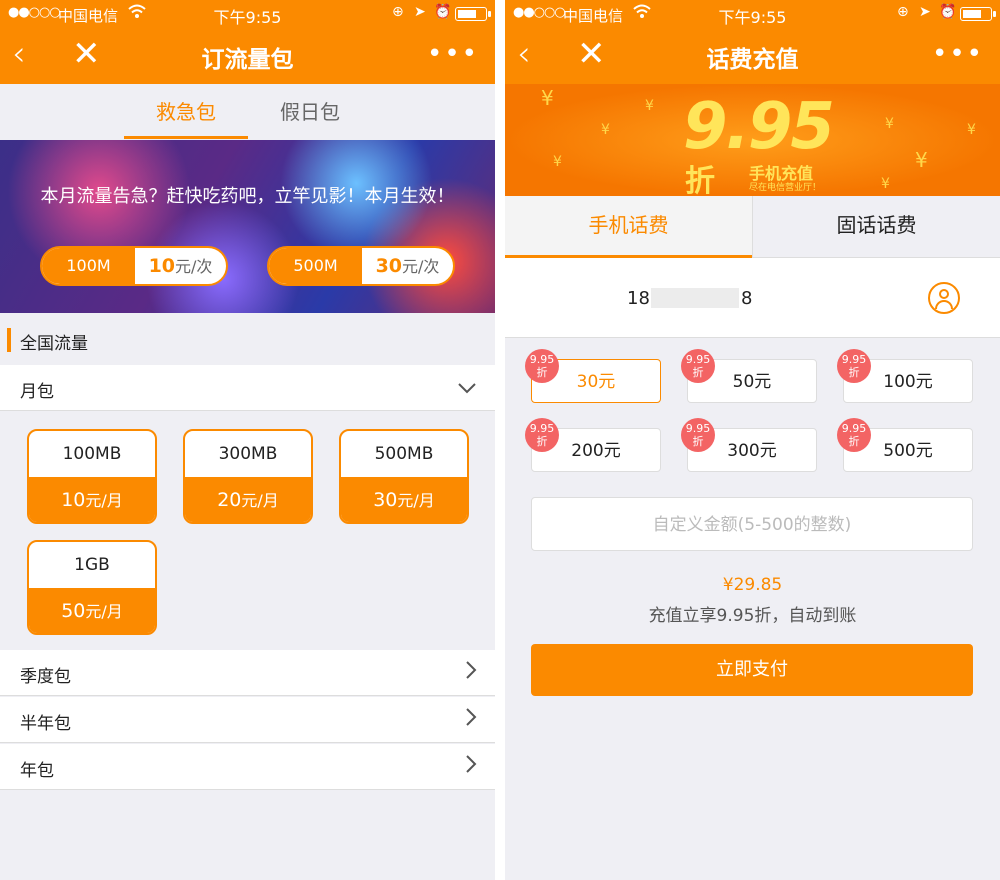  Describe the element at coordinates (315, 266) in the screenshot. I see `pill-amount: 500M` at that location.